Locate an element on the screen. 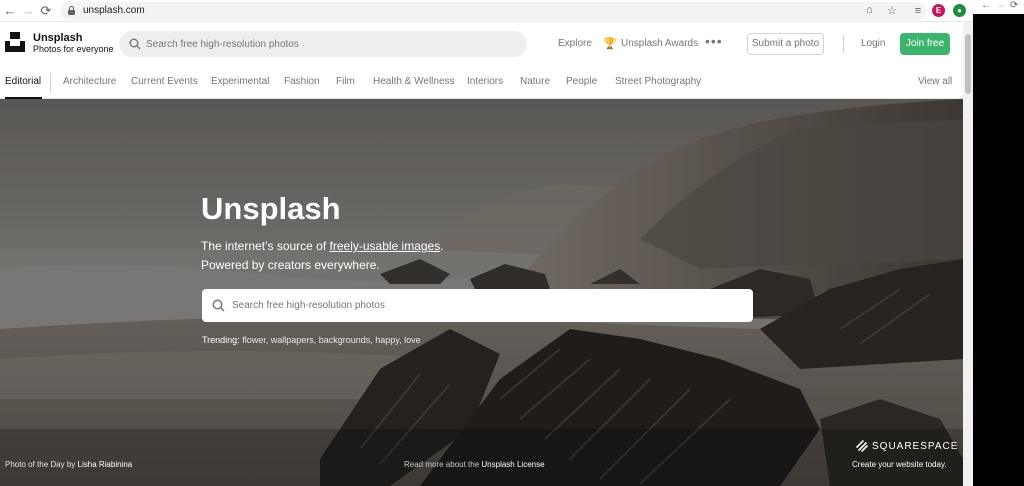  topic-nature: Nature is located at coordinates (535, 81).